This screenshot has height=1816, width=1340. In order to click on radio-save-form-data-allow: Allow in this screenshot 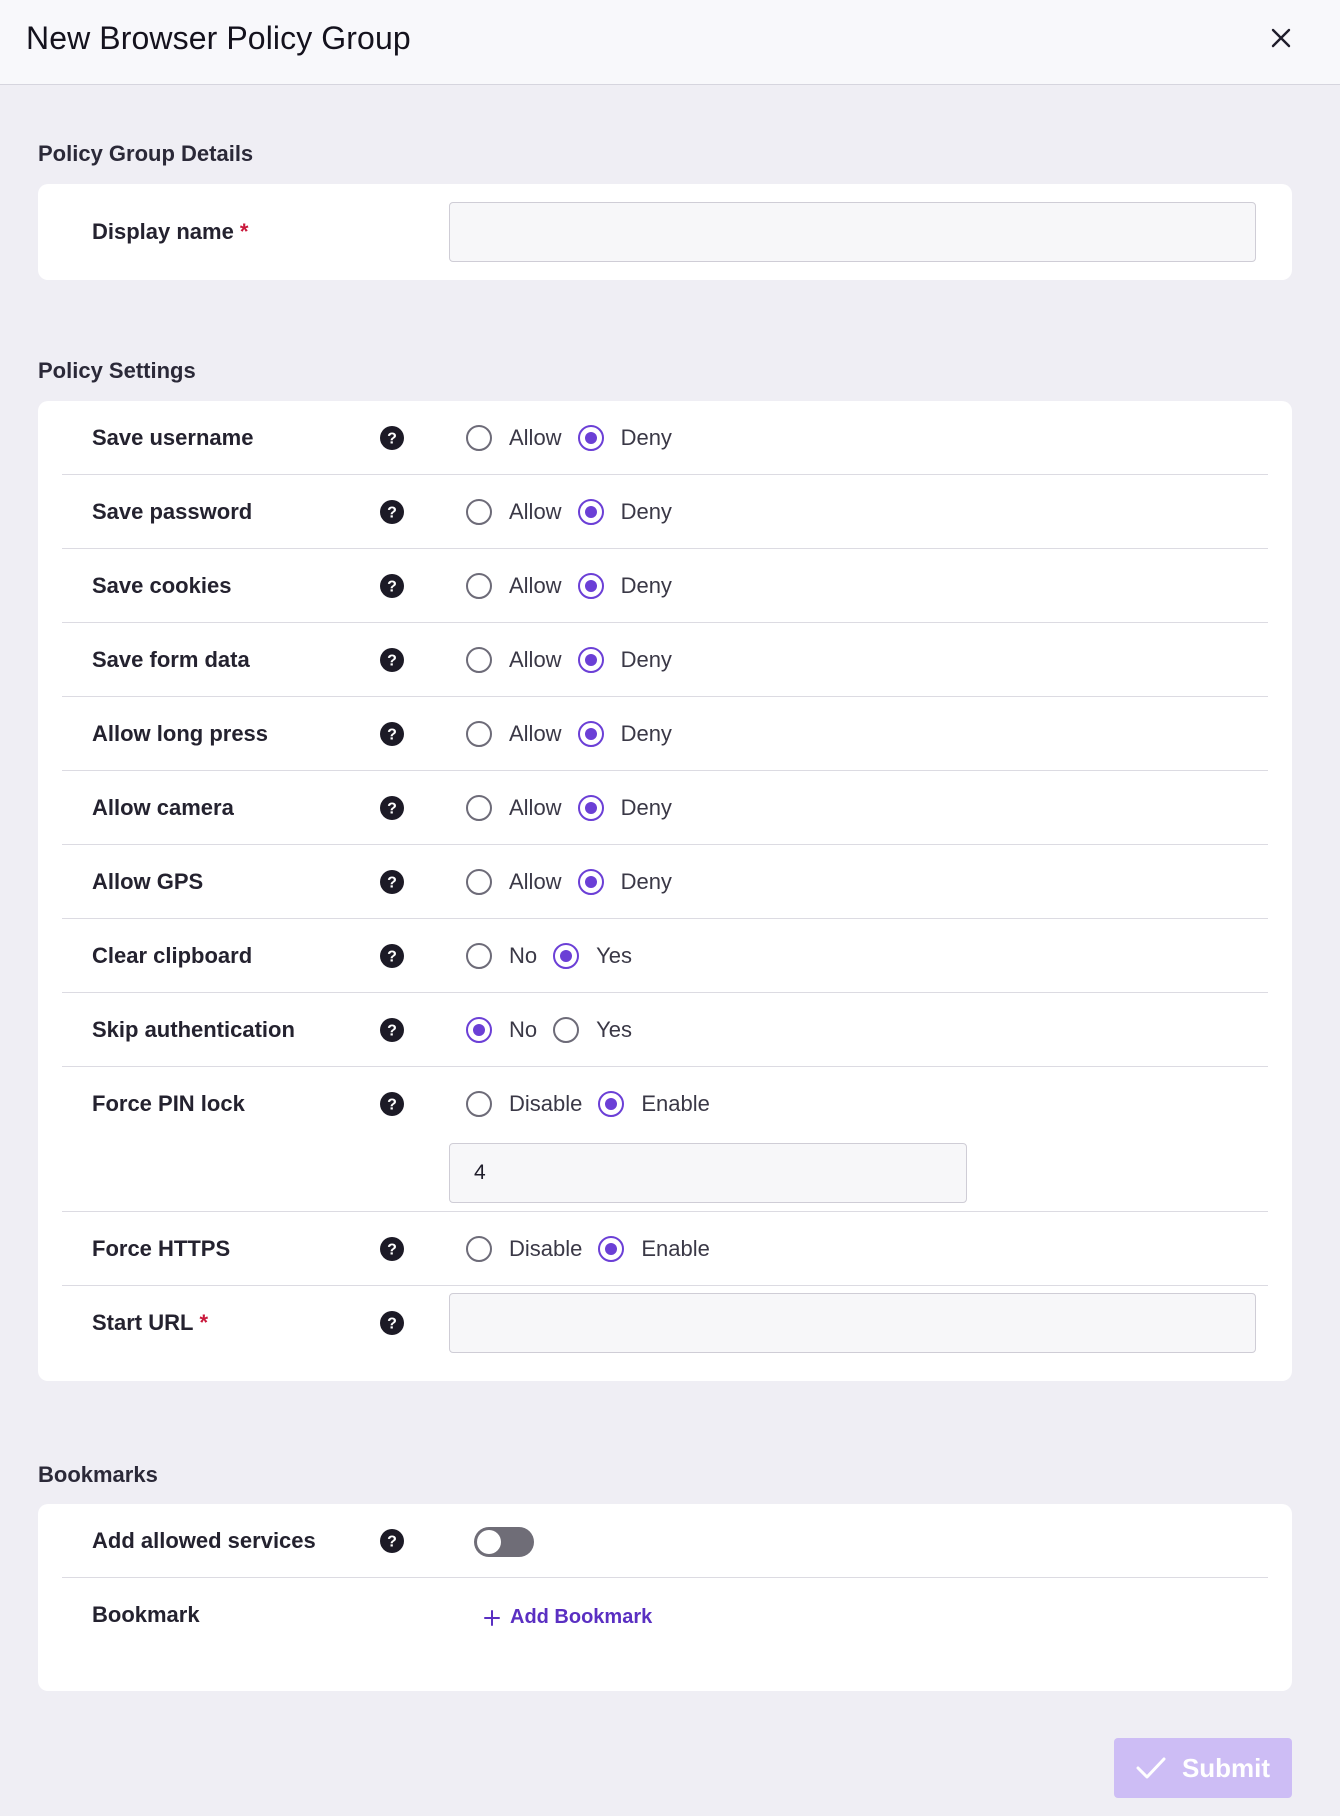, I will do `click(514, 660)`.